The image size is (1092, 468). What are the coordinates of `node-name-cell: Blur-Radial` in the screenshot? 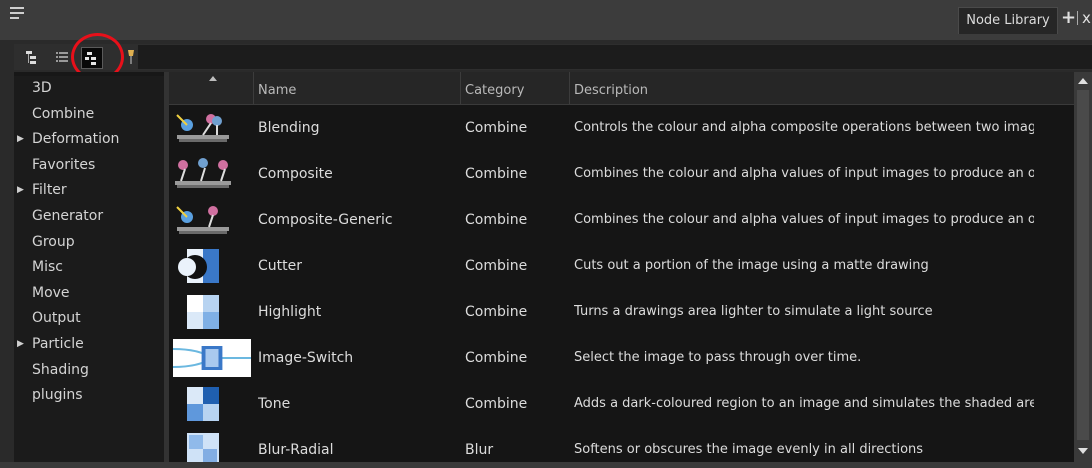 It's located at (296, 450).